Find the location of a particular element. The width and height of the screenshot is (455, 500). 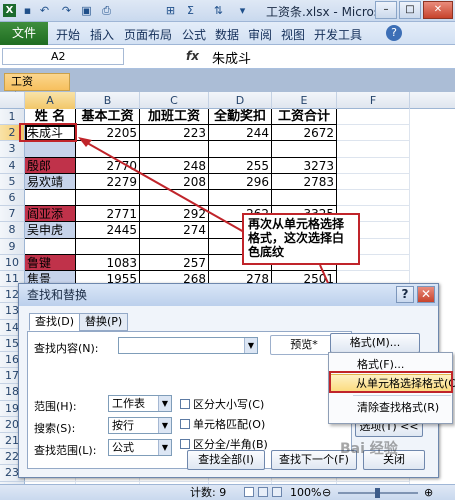

minimize-button: – is located at coordinates (386, 10).